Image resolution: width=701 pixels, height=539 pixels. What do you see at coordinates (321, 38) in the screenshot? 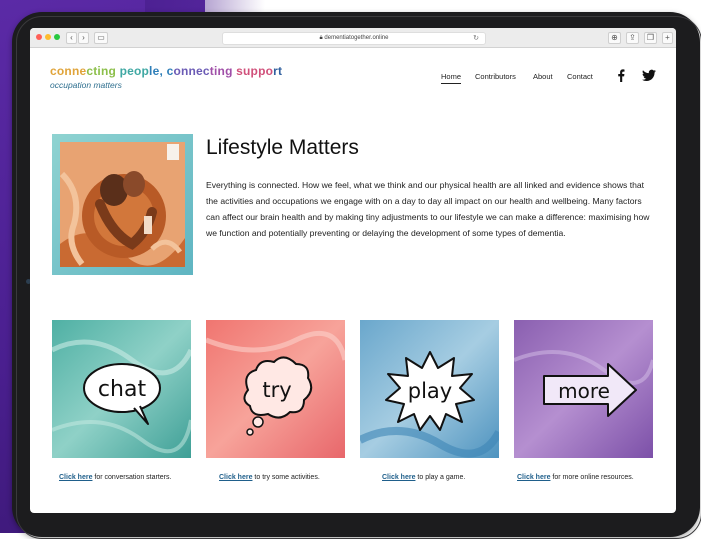
I see `lock-icon: 🔒︎` at bounding box center [321, 38].